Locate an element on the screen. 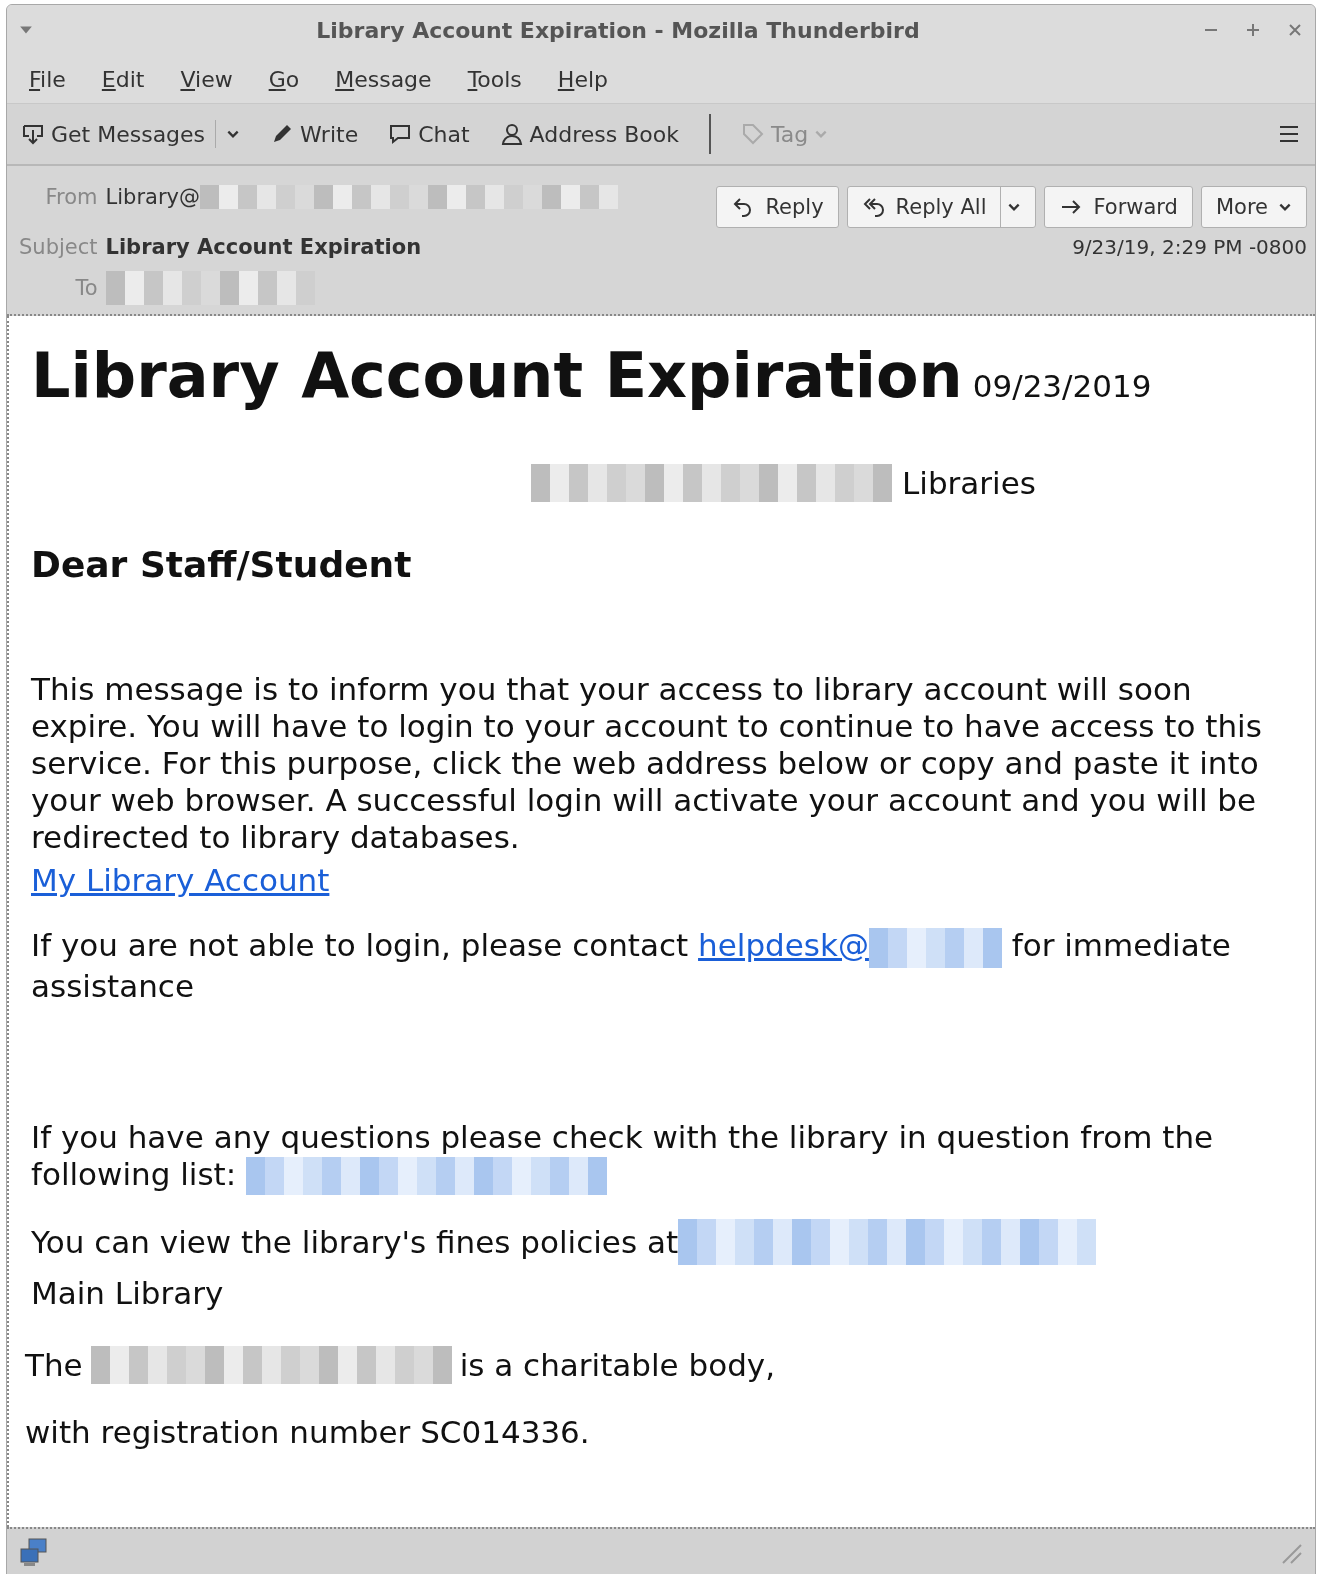  toolbar-button: Address Book is located at coordinates (589, 134).